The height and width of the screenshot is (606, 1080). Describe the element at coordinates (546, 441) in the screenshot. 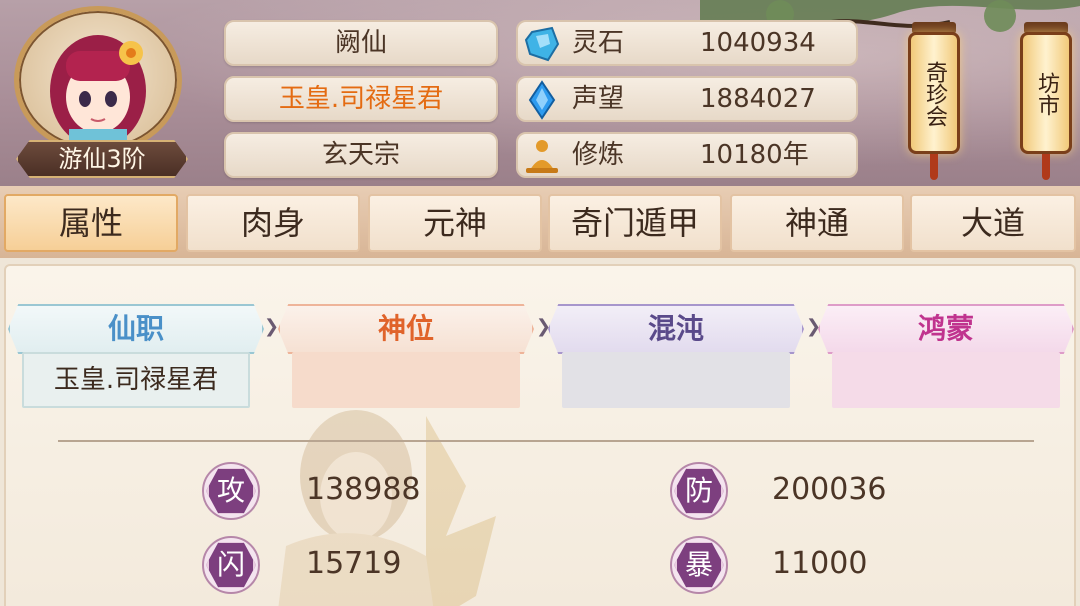

I see `section-divider` at that location.